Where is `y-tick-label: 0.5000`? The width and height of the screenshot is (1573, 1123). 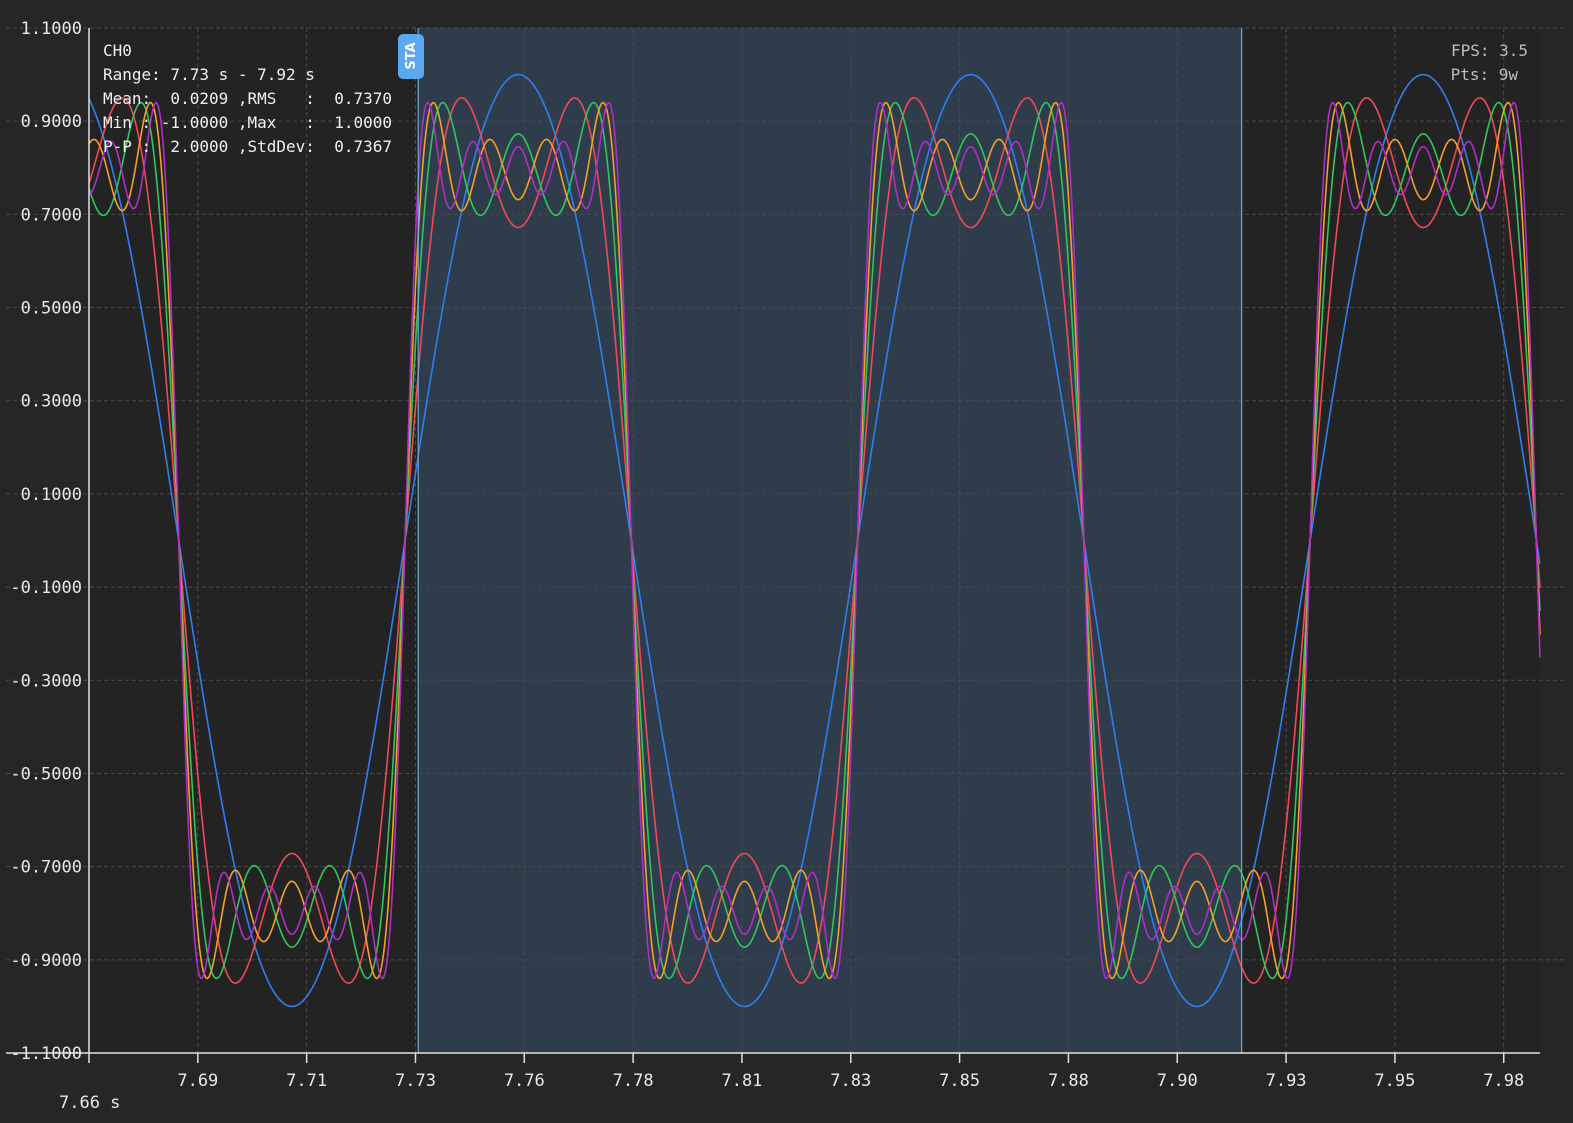
y-tick-label: 0.5000 is located at coordinates (51, 309).